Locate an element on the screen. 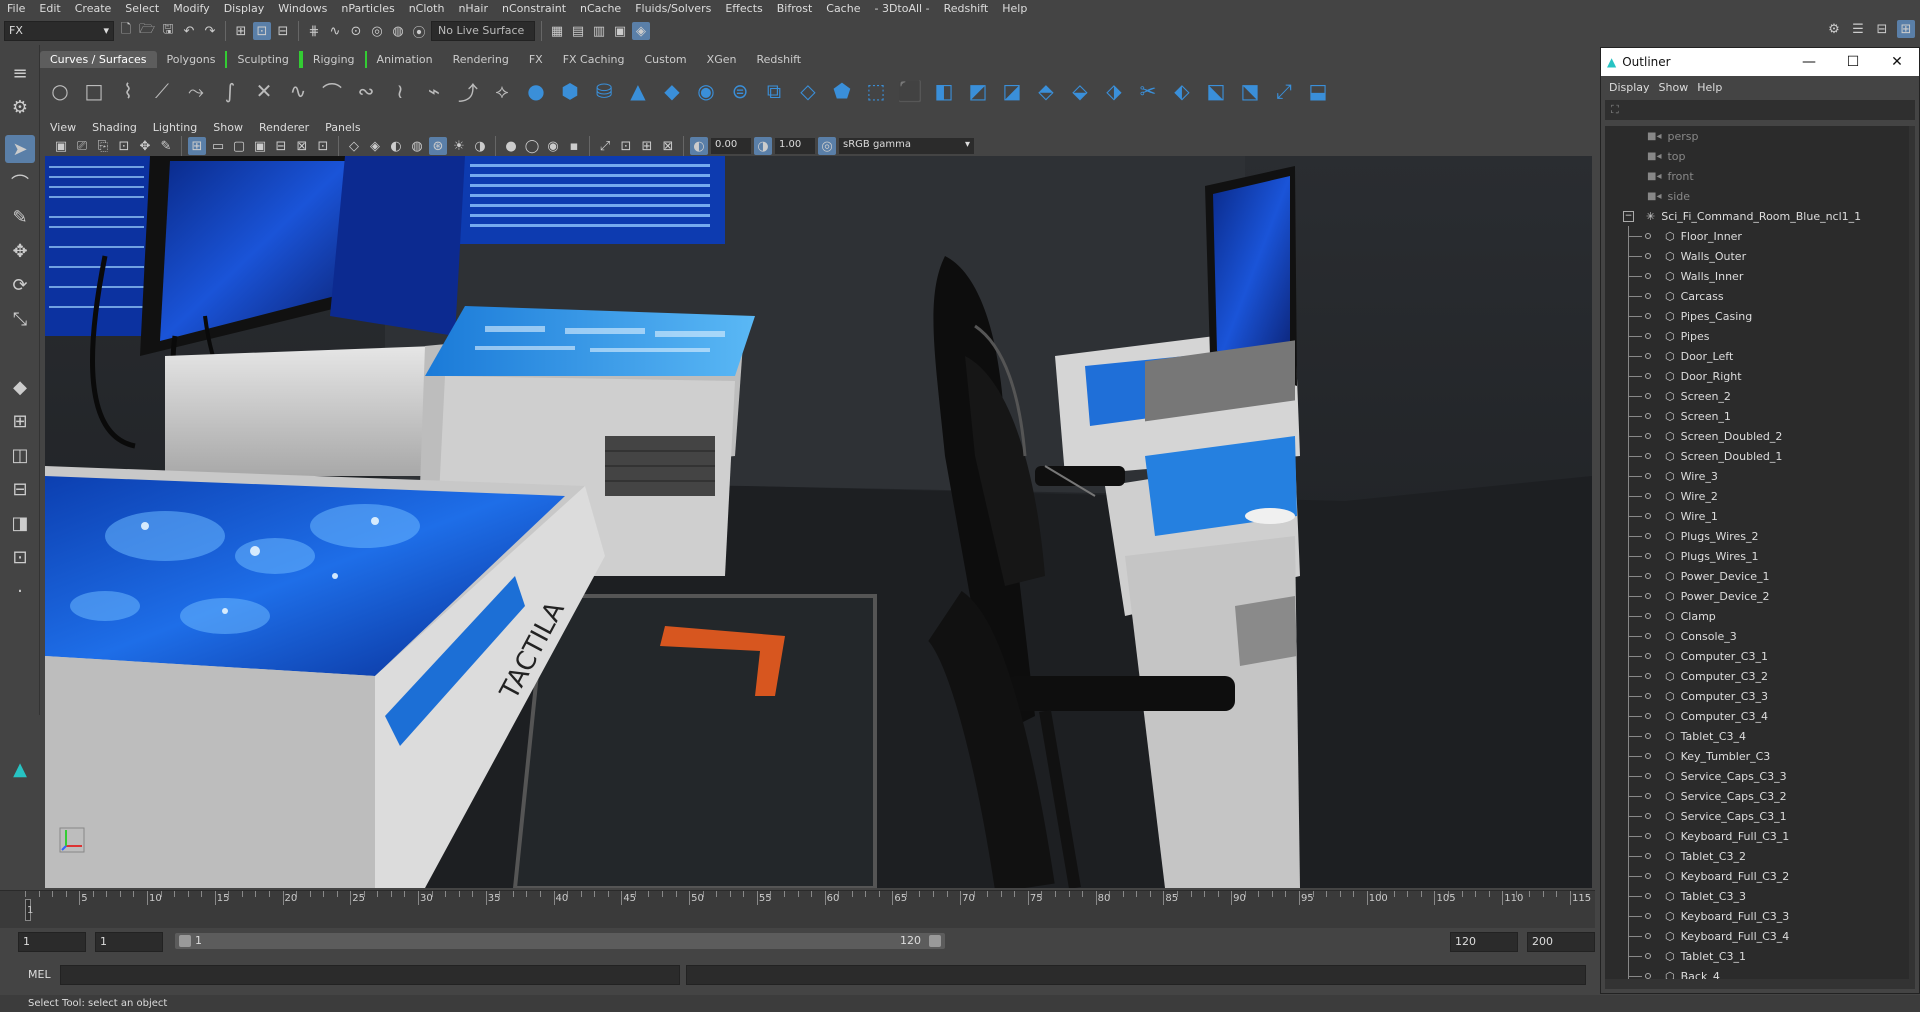 This screenshot has height=1012, width=1920. mel-input is located at coordinates (370, 974).